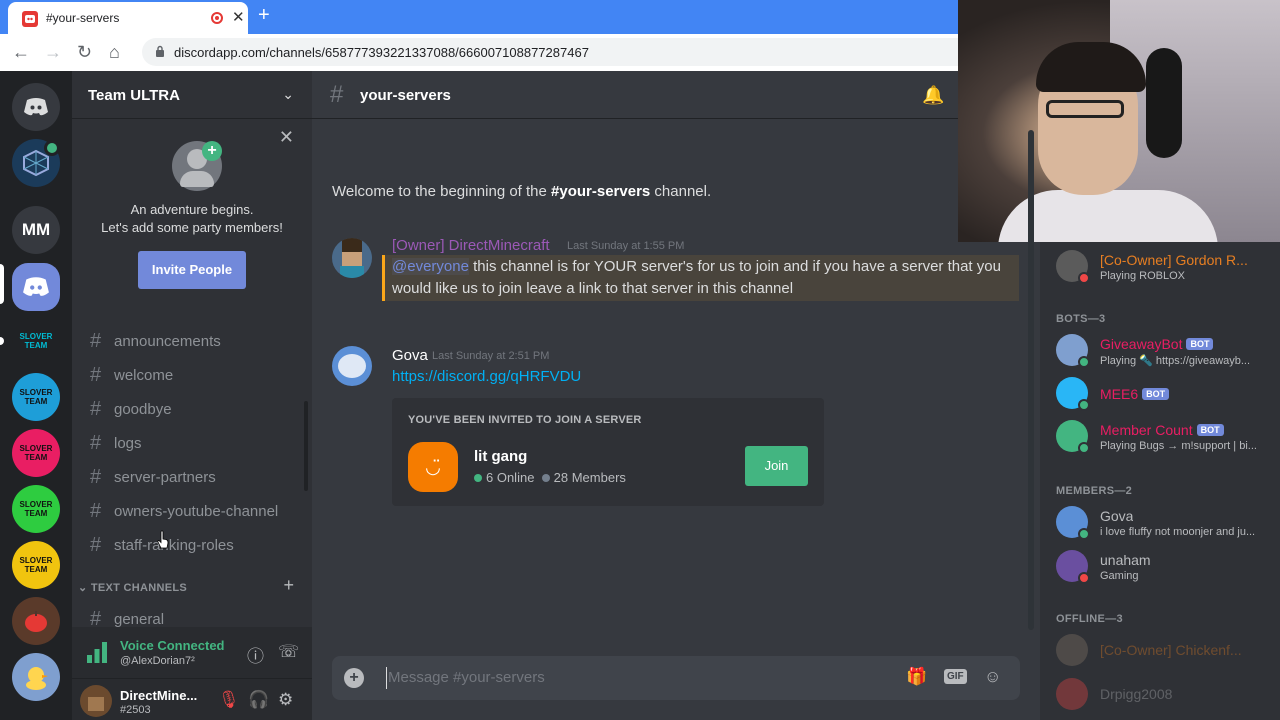  What do you see at coordinates (681, 191) in the screenshot?
I see `welcome-suffix: channel.` at bounding box center [681, 191].